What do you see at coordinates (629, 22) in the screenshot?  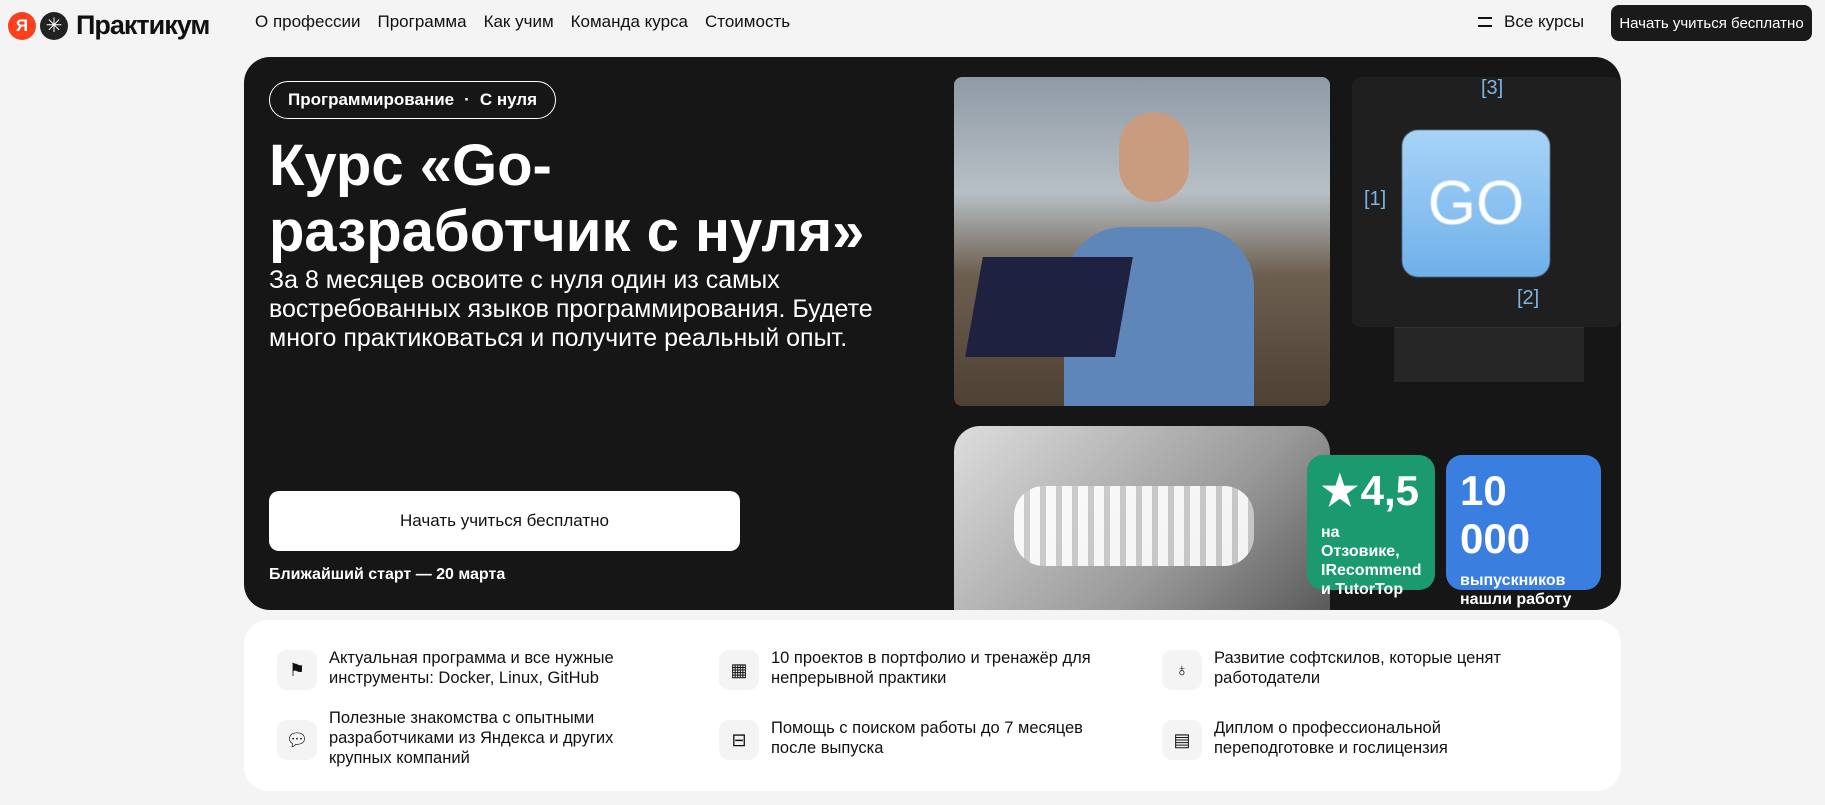 I see `nav-team: Команда курса` at bounding box center [629, 22].